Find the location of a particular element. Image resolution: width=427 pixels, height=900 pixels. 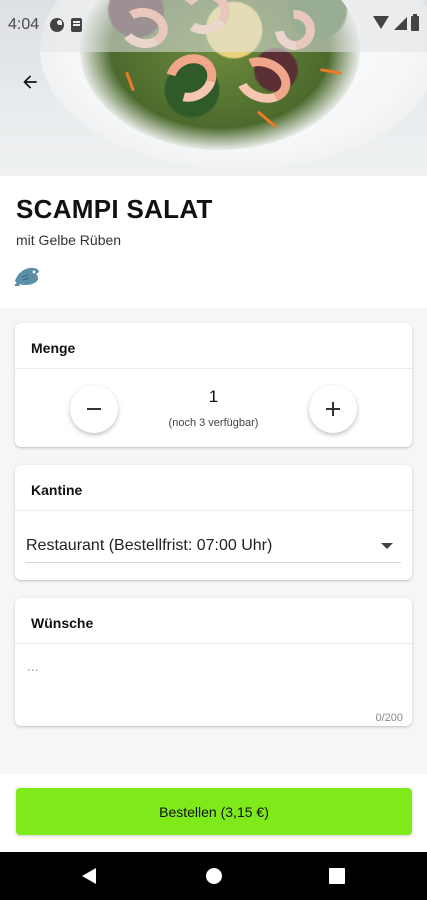

sim-card-icon is located at coordinates (76, 25).